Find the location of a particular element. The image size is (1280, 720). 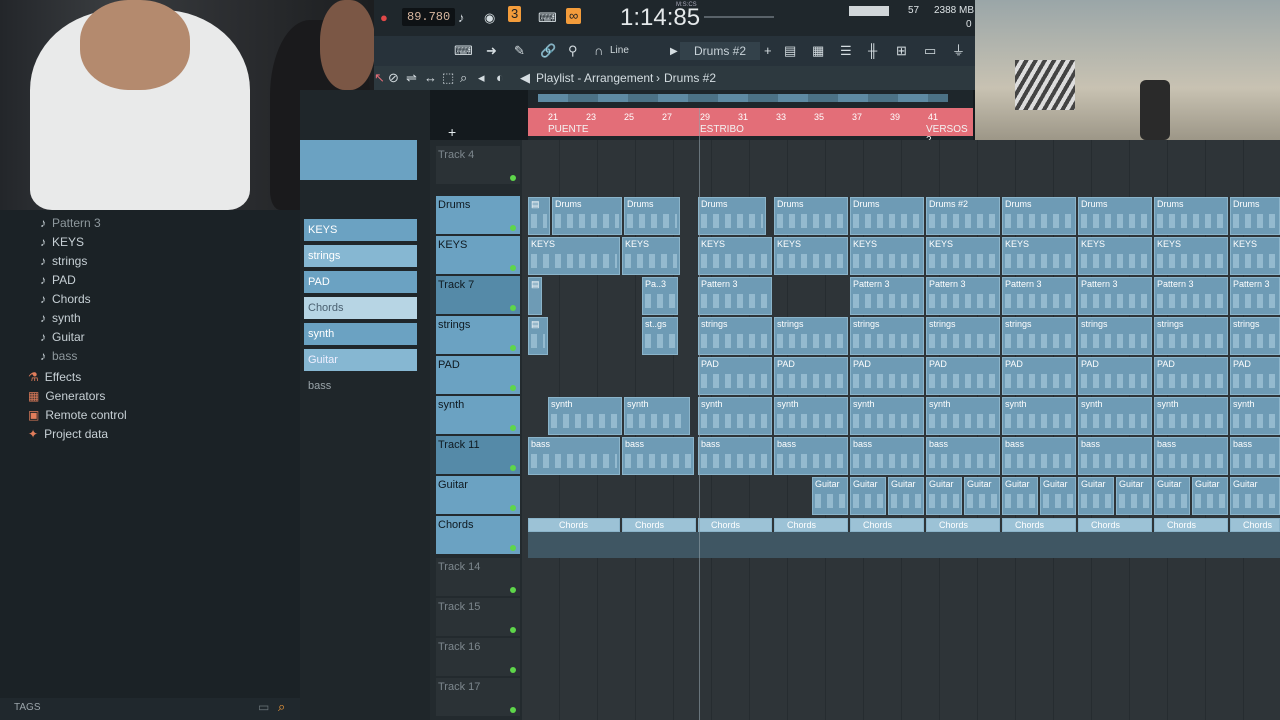

picker-item: KEYS is located at coordinates (360, 230).